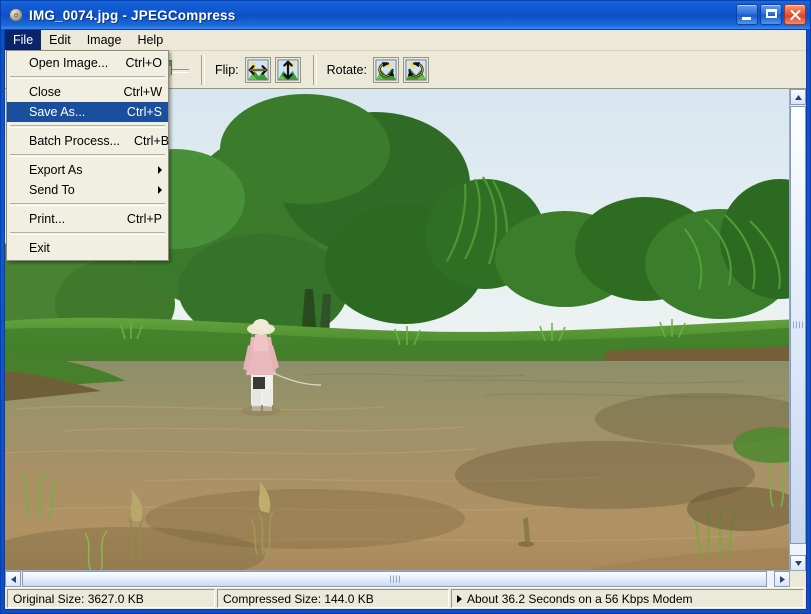 The width and height of the screenshot is (811, 614). What do you see at coordinates (747, 14) in the screenshot?
I see `minimize-button` at bounding box center [747, 14].